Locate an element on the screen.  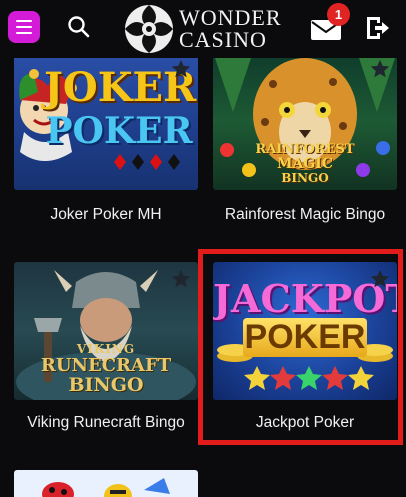
game-thumbnail: RAINFOREST MAGIC BINGO is located at coordinates (305, 121).